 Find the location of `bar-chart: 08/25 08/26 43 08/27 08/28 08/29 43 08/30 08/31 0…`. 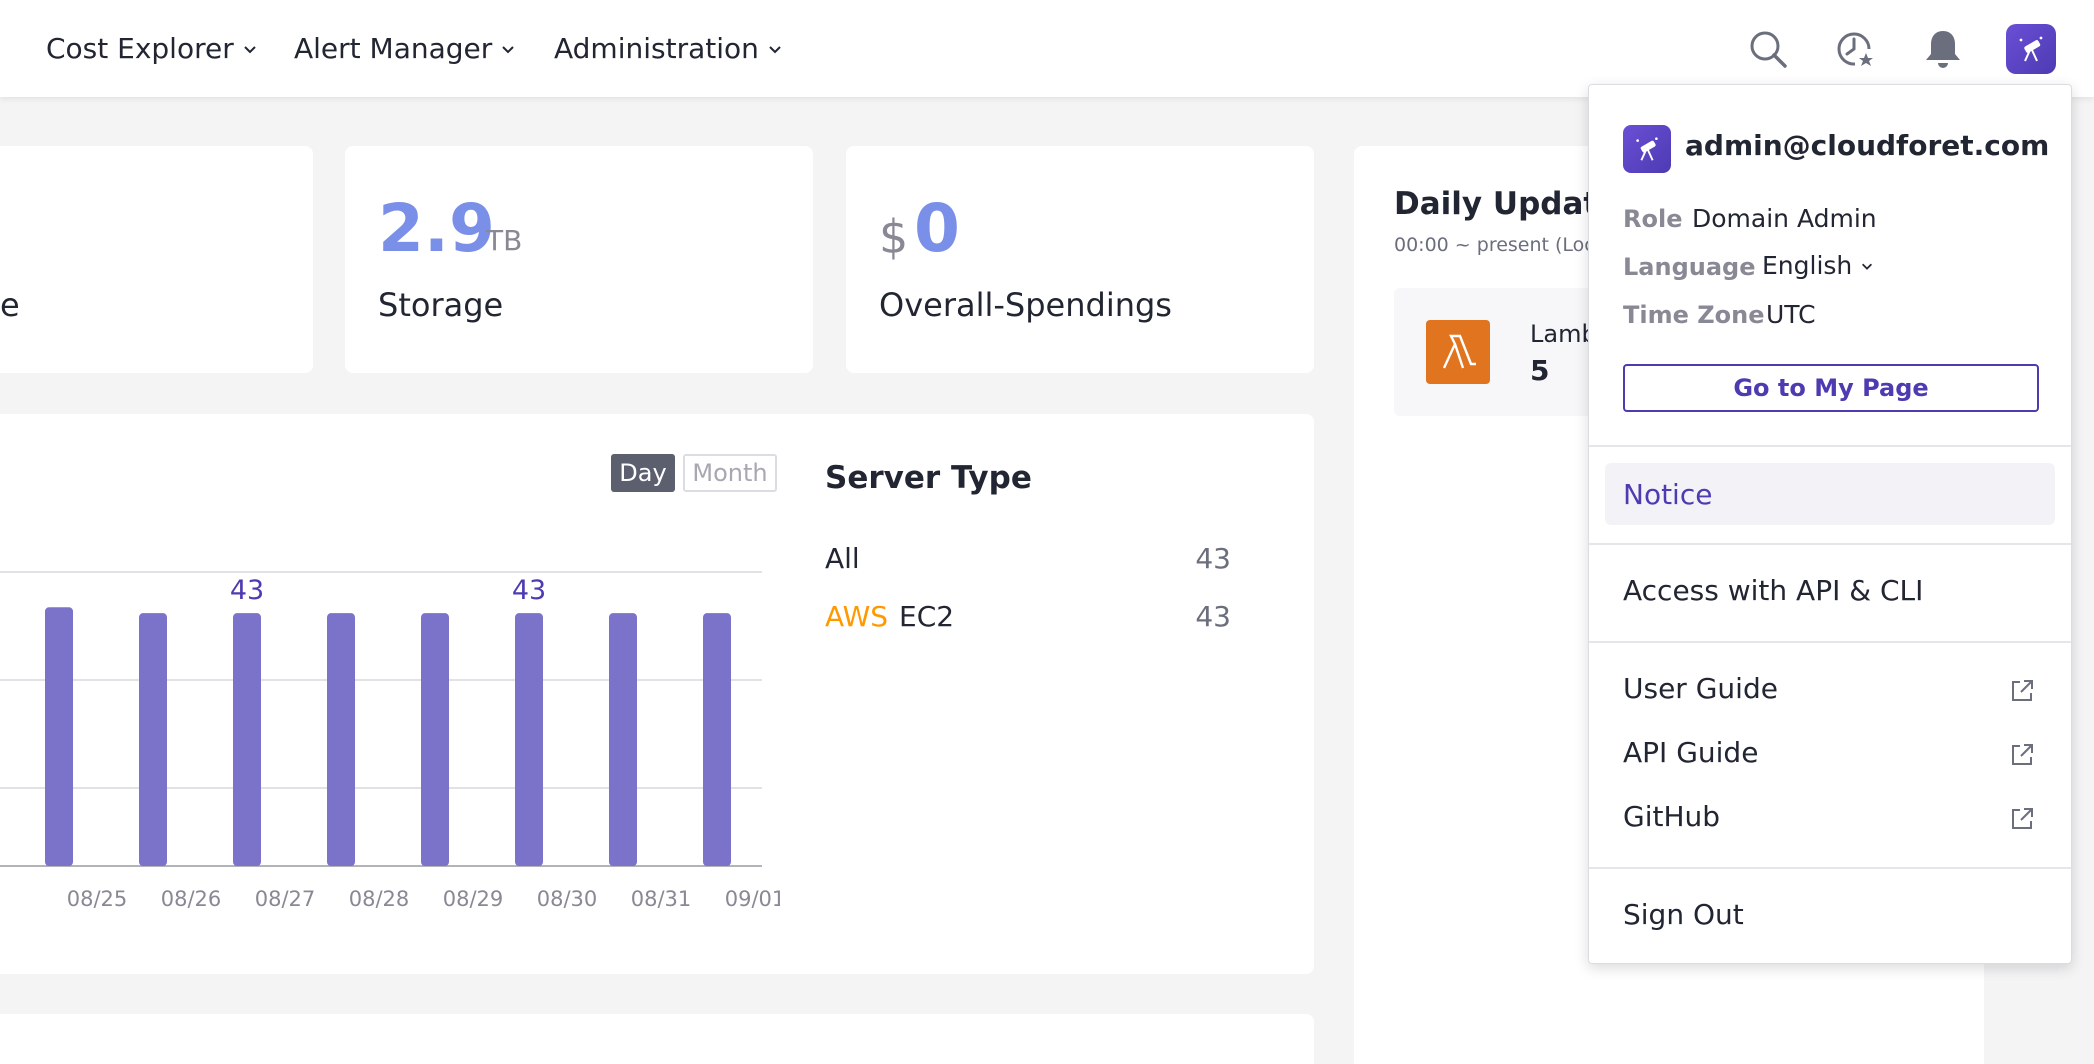

bar-chart: 08/25 08/26 43 08/27 08/28 08/29 43 08/30 08/31 0… is located at coordinates (390, 741).